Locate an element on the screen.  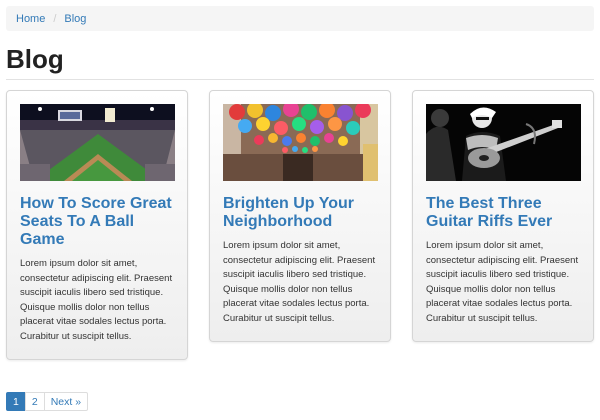
title-divider is located at coordinates (300, 79).